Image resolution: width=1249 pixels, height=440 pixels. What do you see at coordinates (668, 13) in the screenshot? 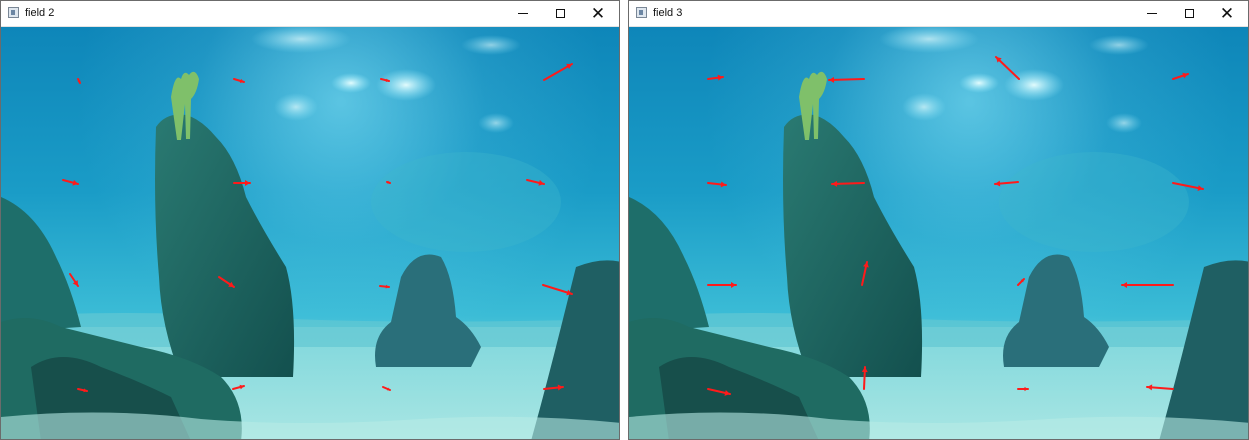
I see `window-title: field 3` at bounding box center [668, 13].